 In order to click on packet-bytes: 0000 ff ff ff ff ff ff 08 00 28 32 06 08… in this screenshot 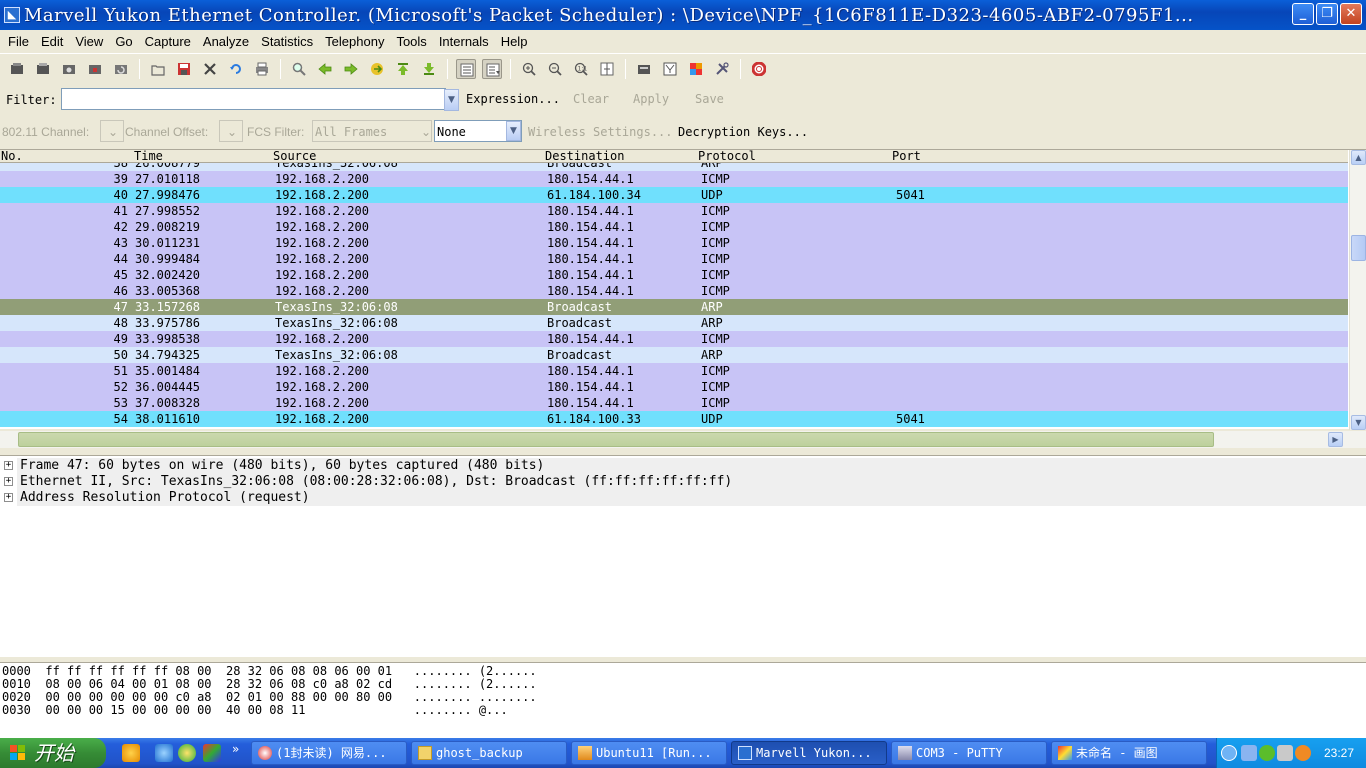, I will do `click(683, 700)`.